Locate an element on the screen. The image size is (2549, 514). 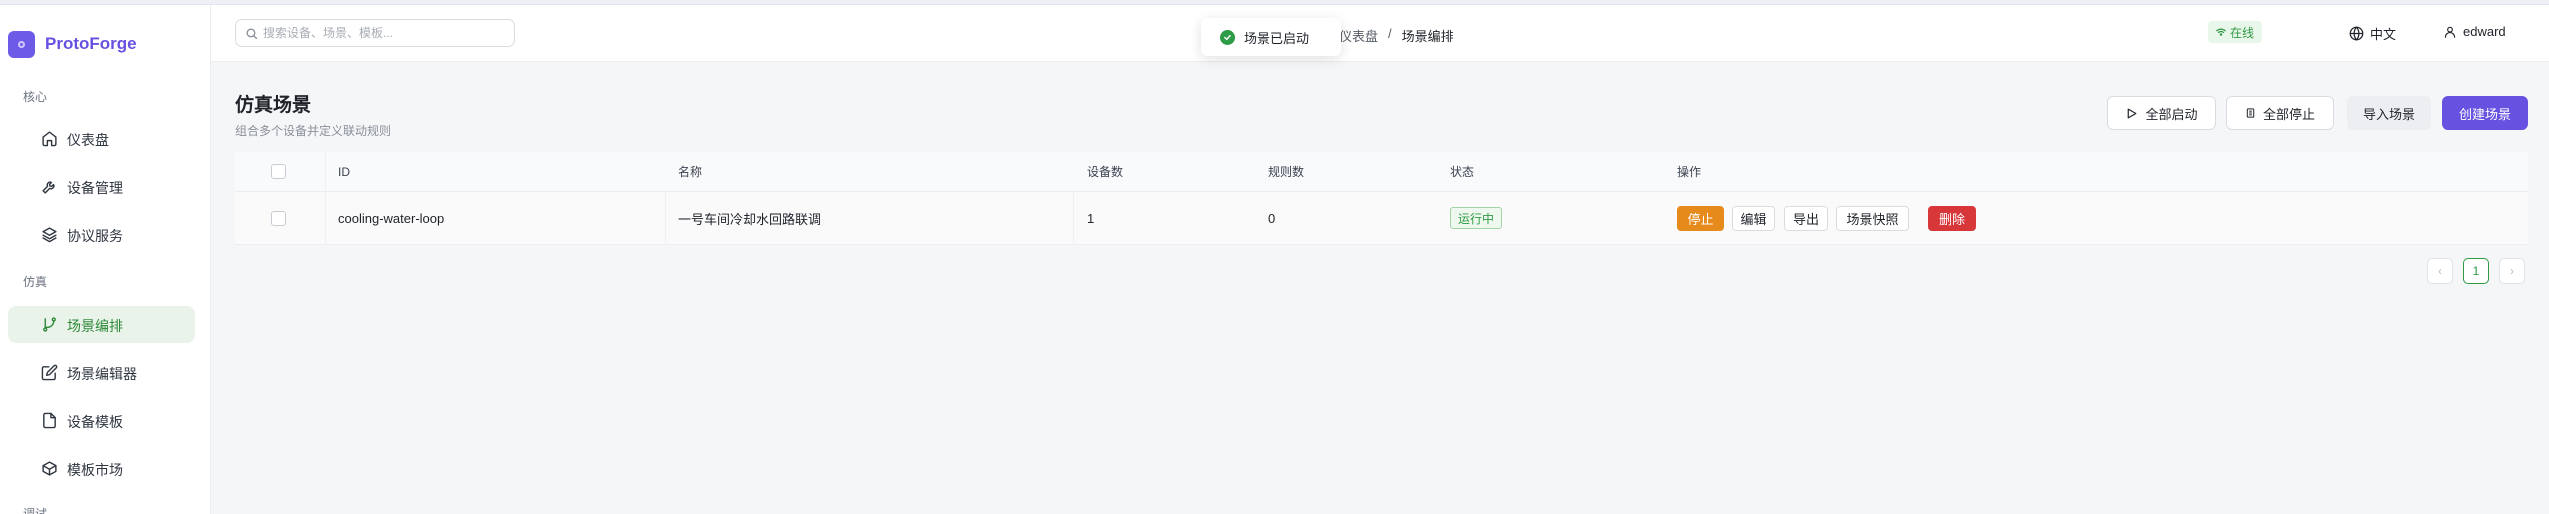
sidebar-item-devices: 设备管理 is located at coordinates (101, 186).